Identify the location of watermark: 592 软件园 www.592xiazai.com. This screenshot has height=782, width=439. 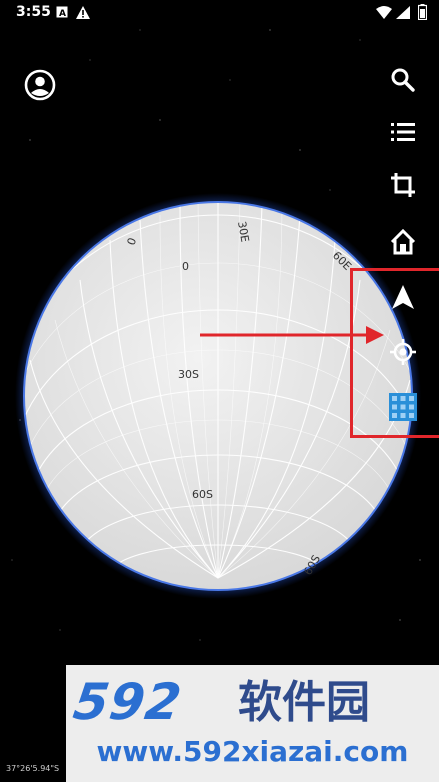
(252, 723).